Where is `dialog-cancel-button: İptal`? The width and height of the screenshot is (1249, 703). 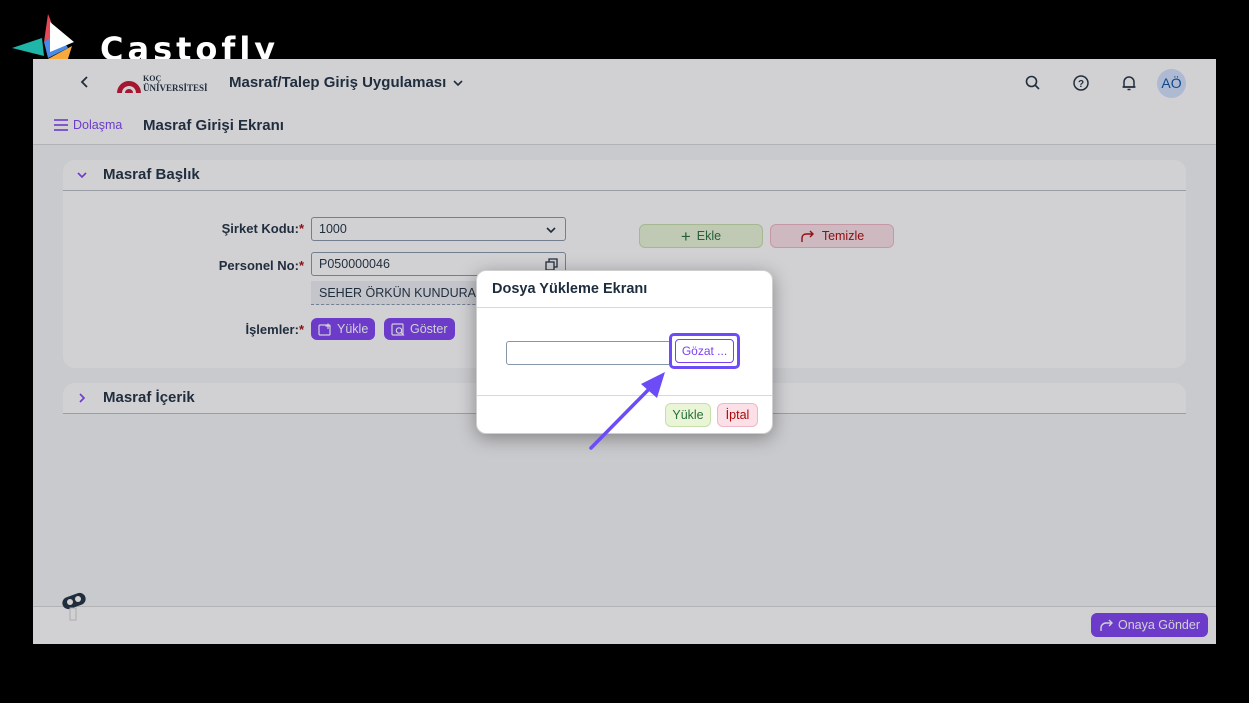
dialog-cancel-button: İptal is located at coordinates (737, 415).